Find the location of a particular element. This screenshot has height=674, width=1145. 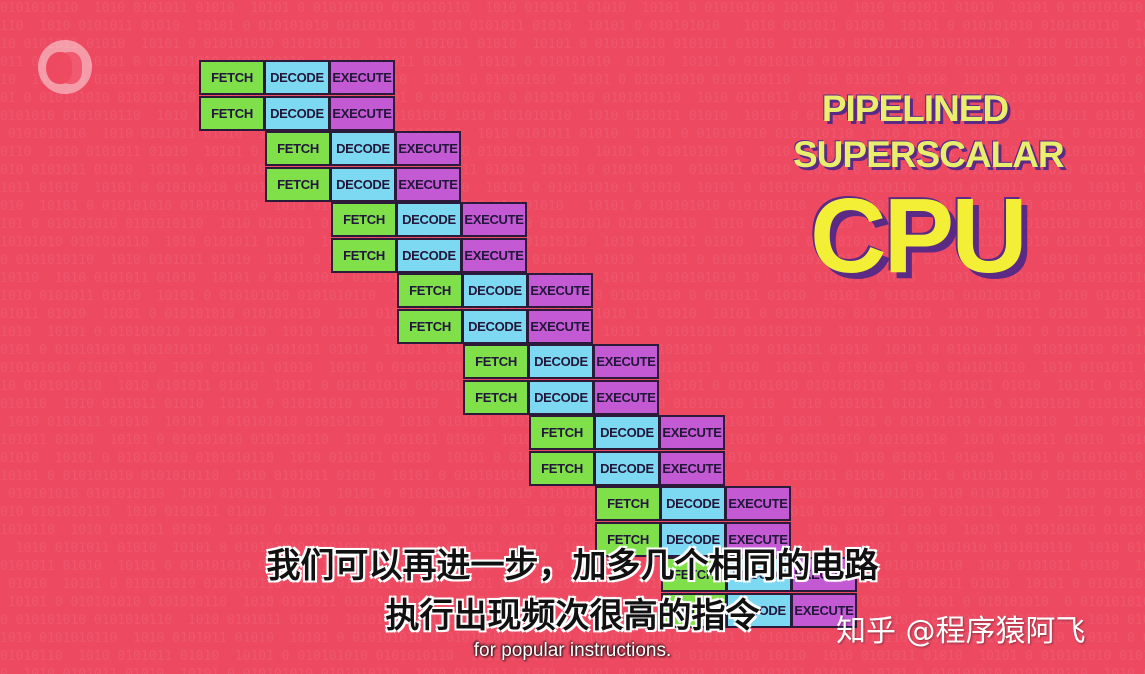

title-cpu: CPU is located at coordinates (919, 236).